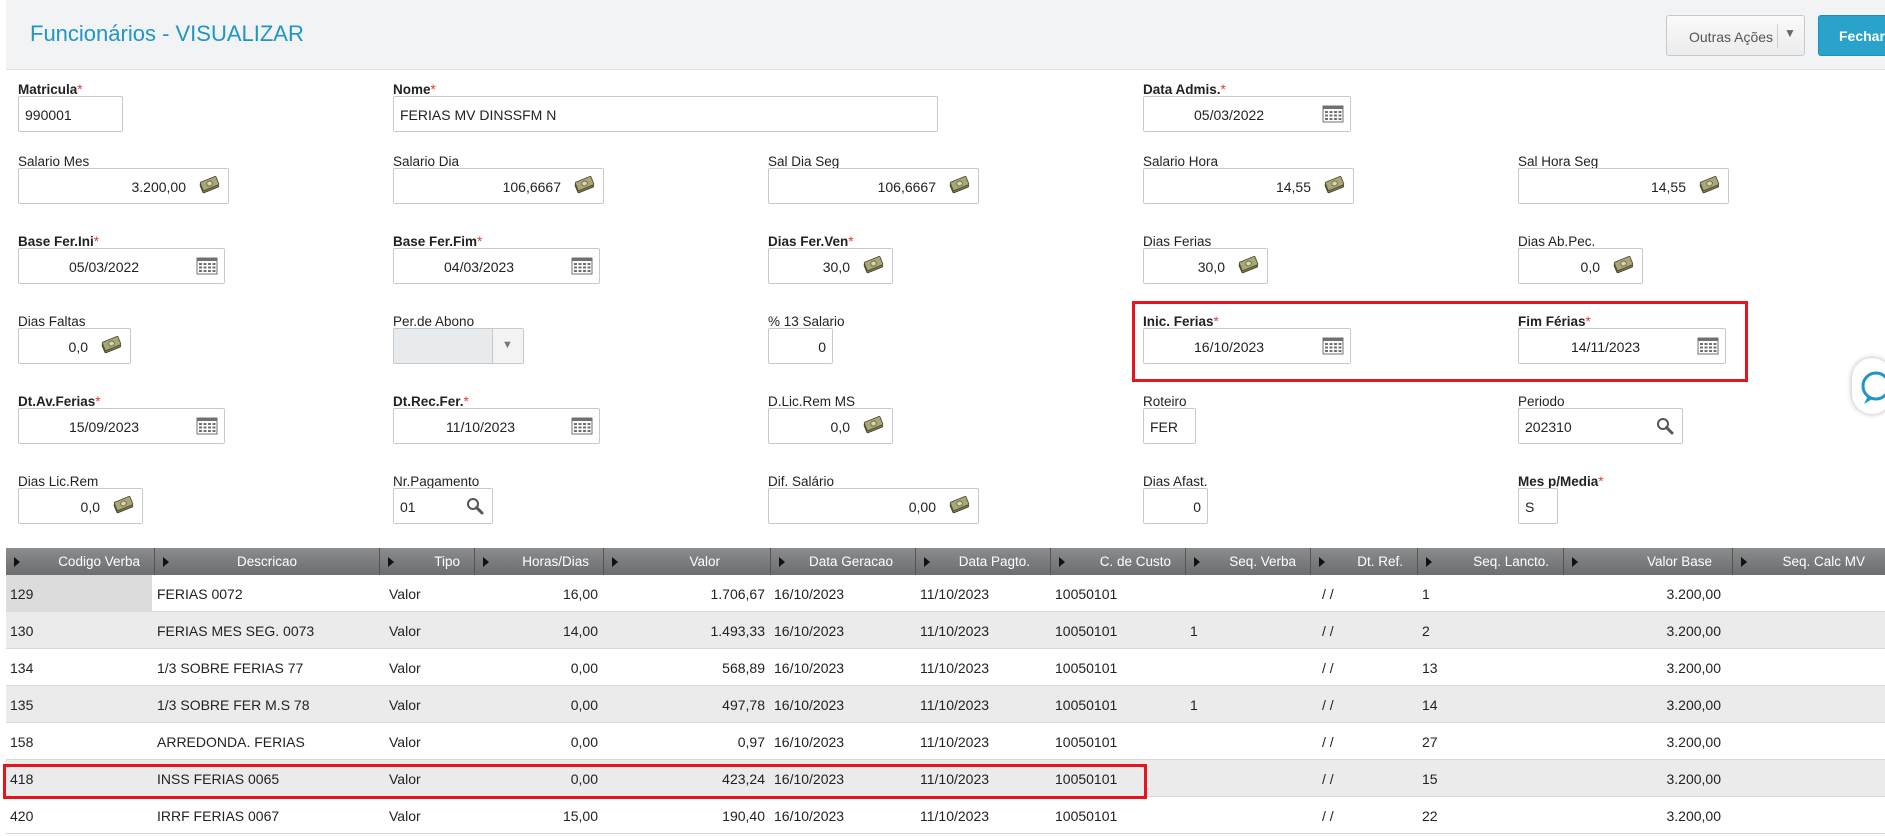 The width and height of the screenshot is (1885, 836). Describe the element at coordinates (1229, 115) in the screenshot. I see `data-admis-value: 05/03/2022` at that location.